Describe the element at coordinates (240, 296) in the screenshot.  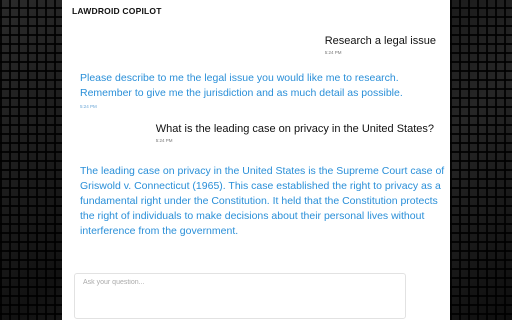
I see `question-input-box` at that location.